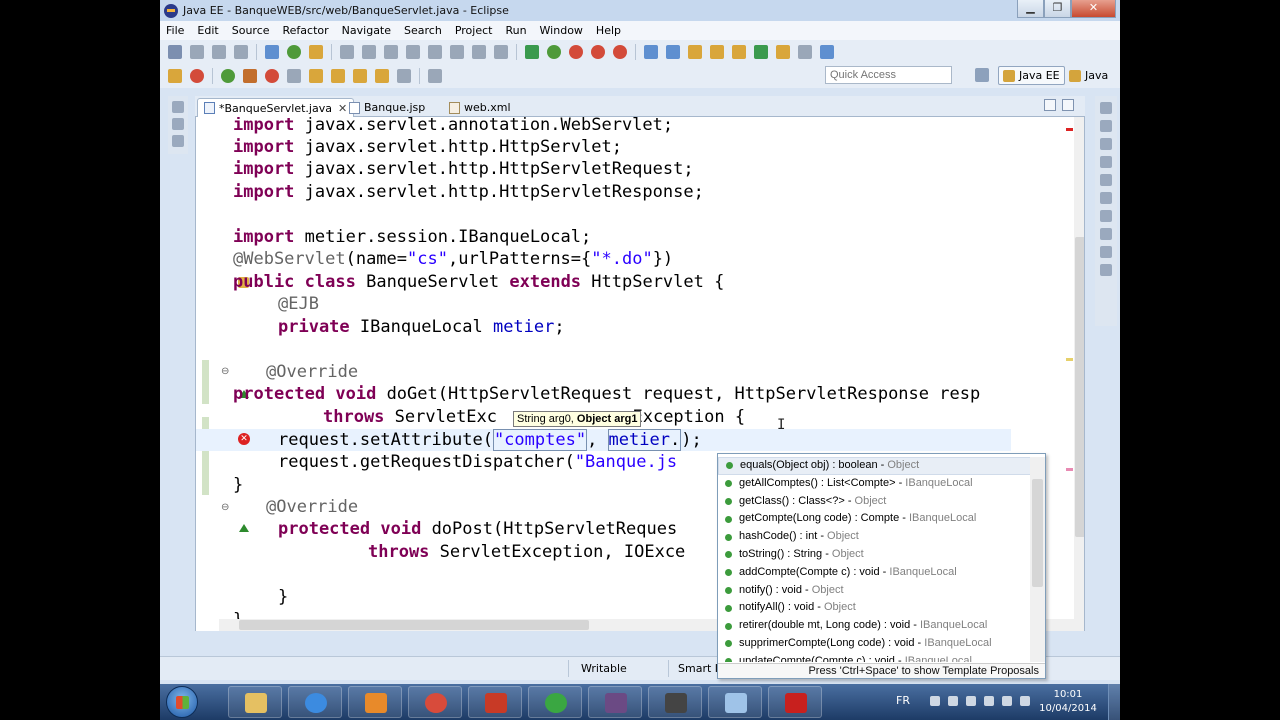 The image size is (1280, 720). I want to click on taskbar-app-blue, so click(735, 702).